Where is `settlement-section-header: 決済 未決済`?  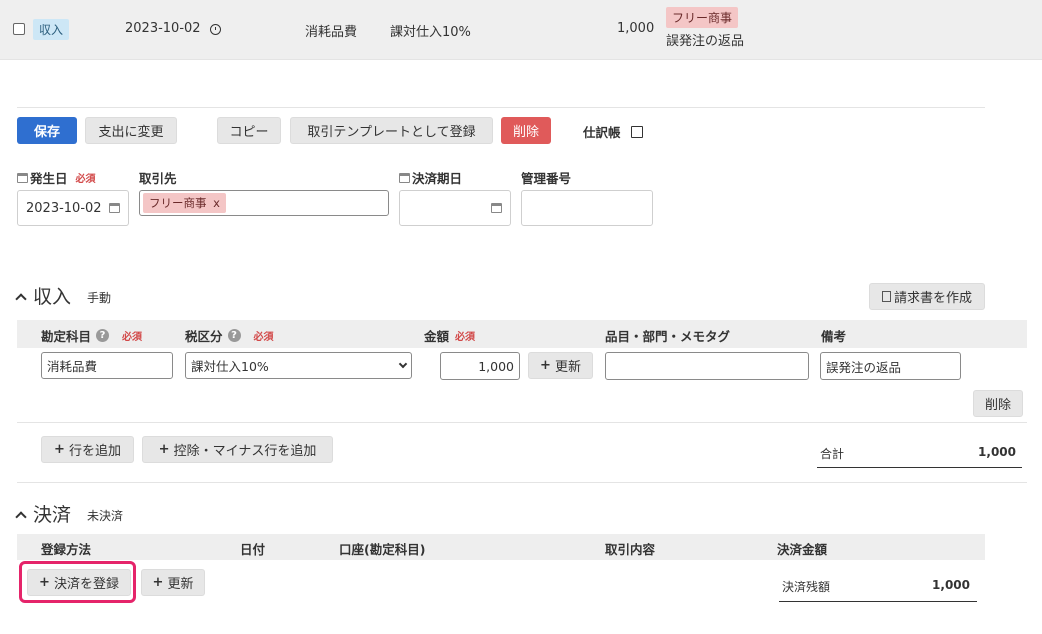 settlement-section-header: 決済 未決済 is located at coordinates (69, 513).